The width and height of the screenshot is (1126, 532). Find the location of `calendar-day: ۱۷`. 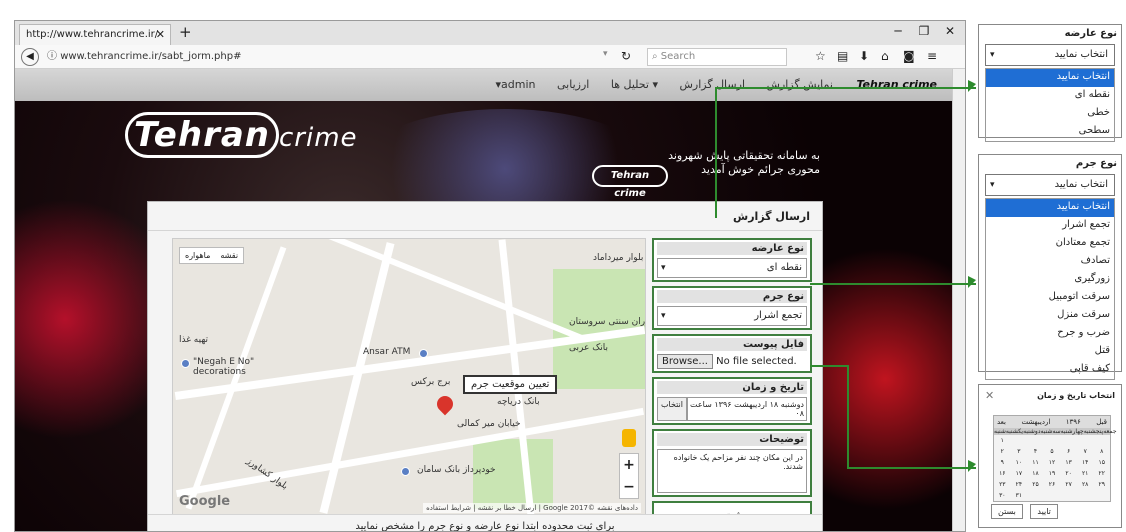

calendar-day: ۱۷ is located at coordinates (1019, 473).